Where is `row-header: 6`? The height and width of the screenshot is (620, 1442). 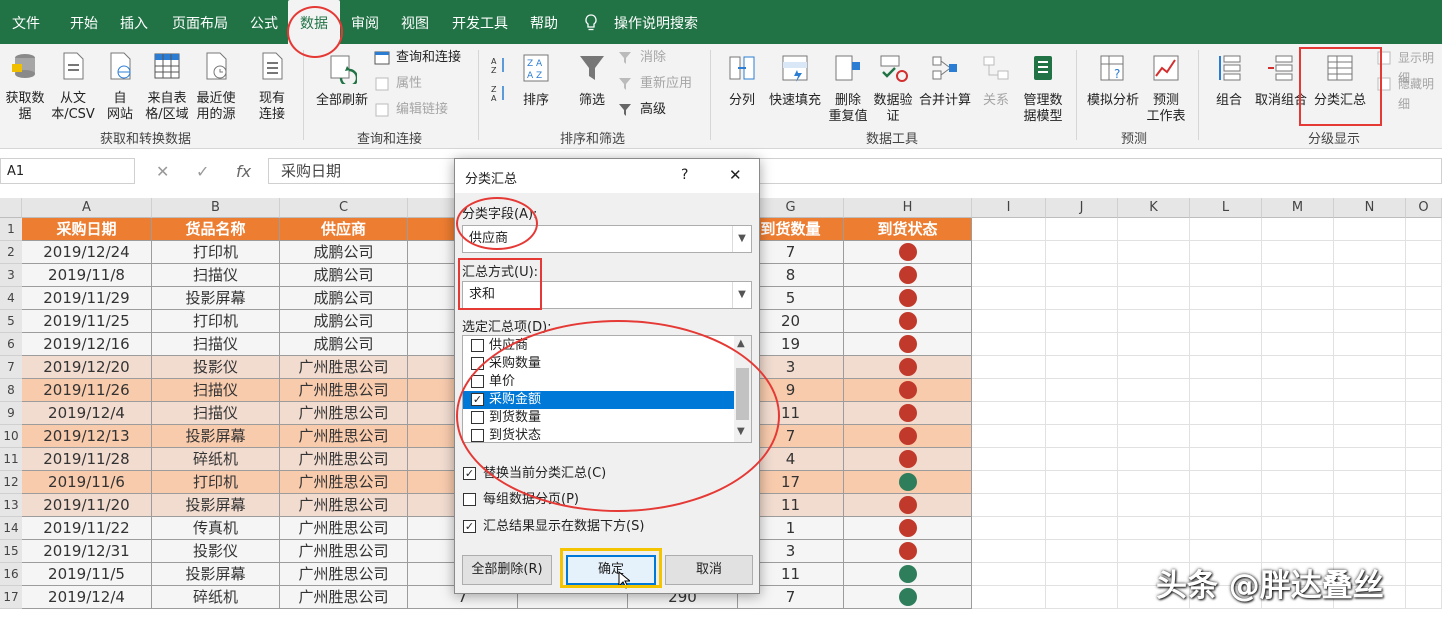
row-header: 6 is located at coordinates (11, 344).